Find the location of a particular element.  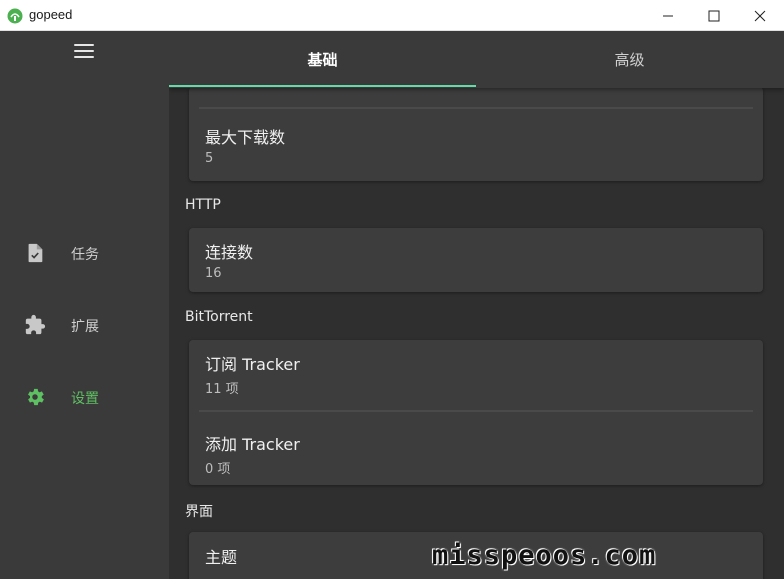

tab-basic: 基础 is located at coordinates (322, 59).